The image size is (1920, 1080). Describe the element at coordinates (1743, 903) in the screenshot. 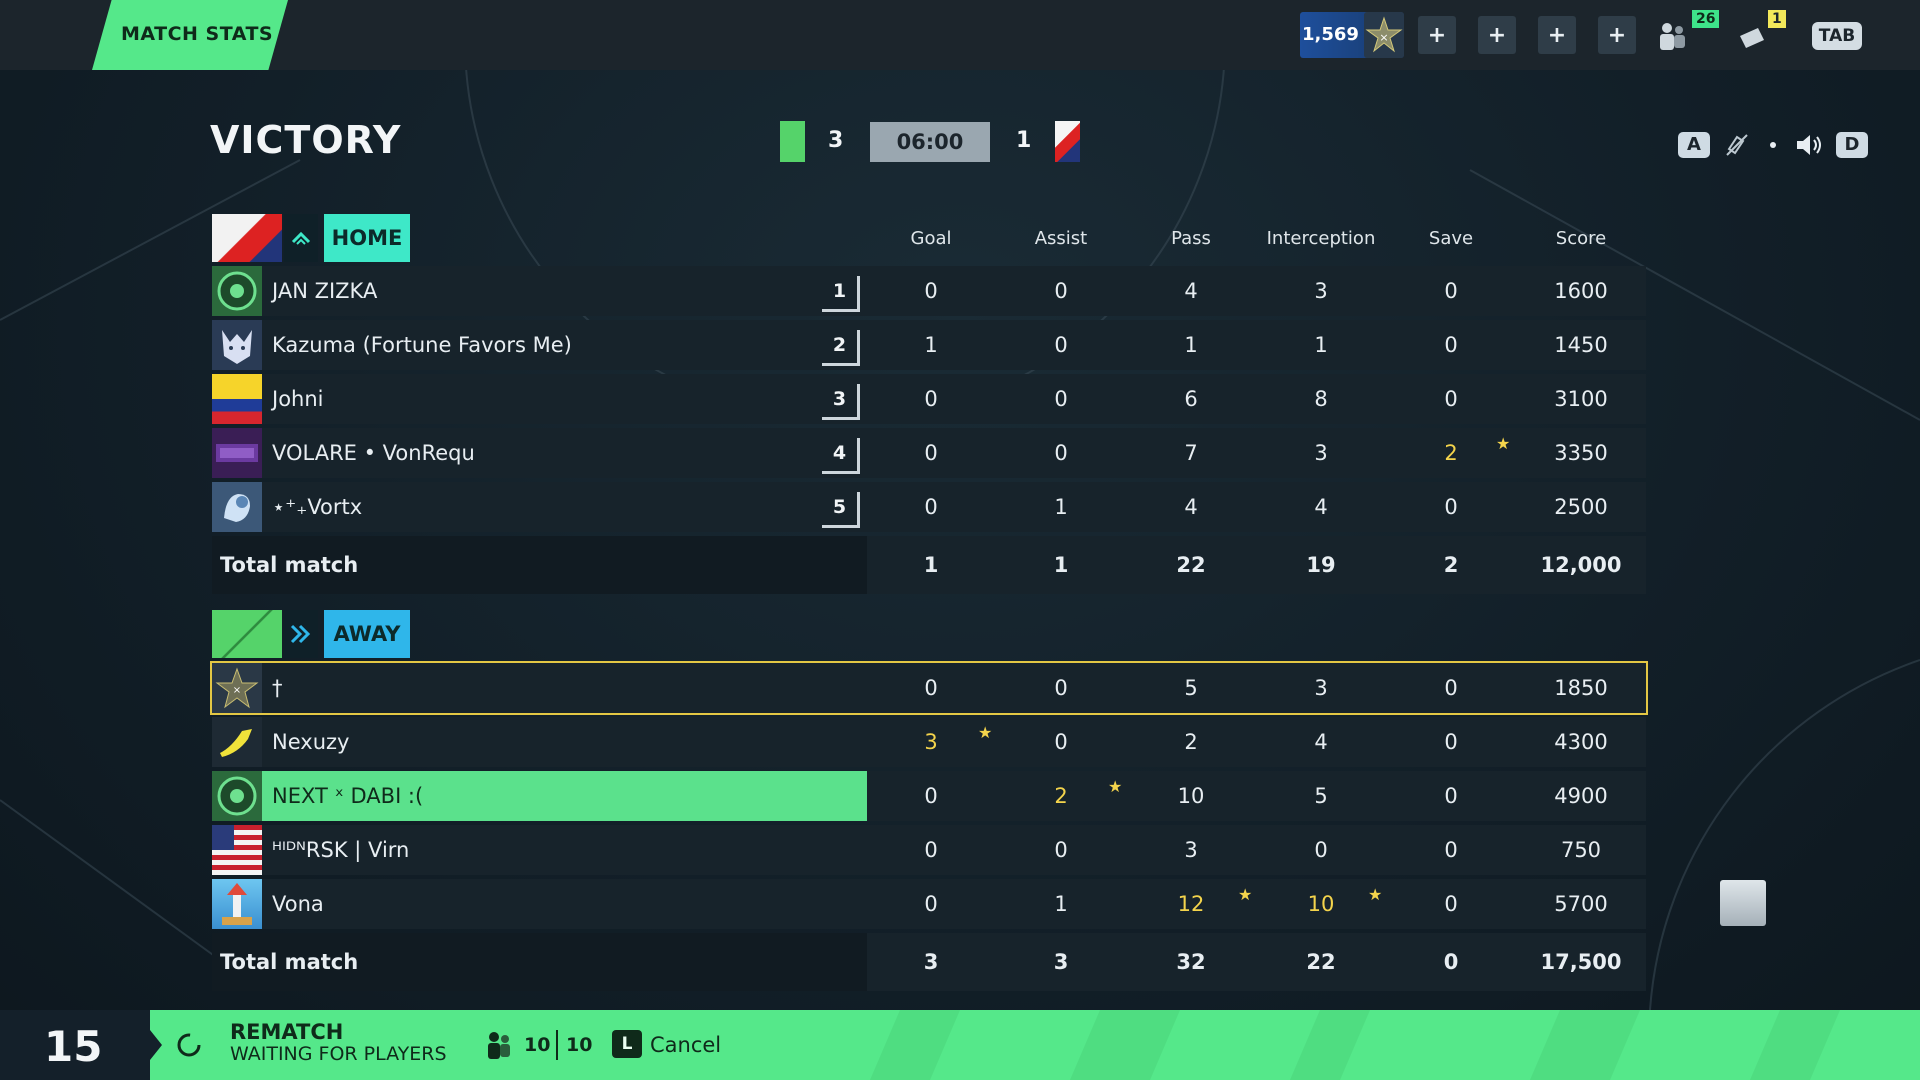

I see `scroll-handle` at that location.